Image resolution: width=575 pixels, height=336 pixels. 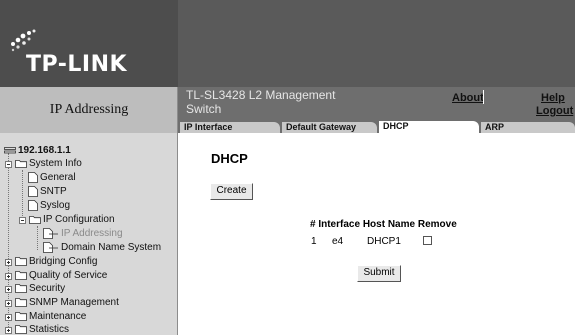 I want to click on sidebar-item-sntp: SNTP, so click(x=47, y=192).